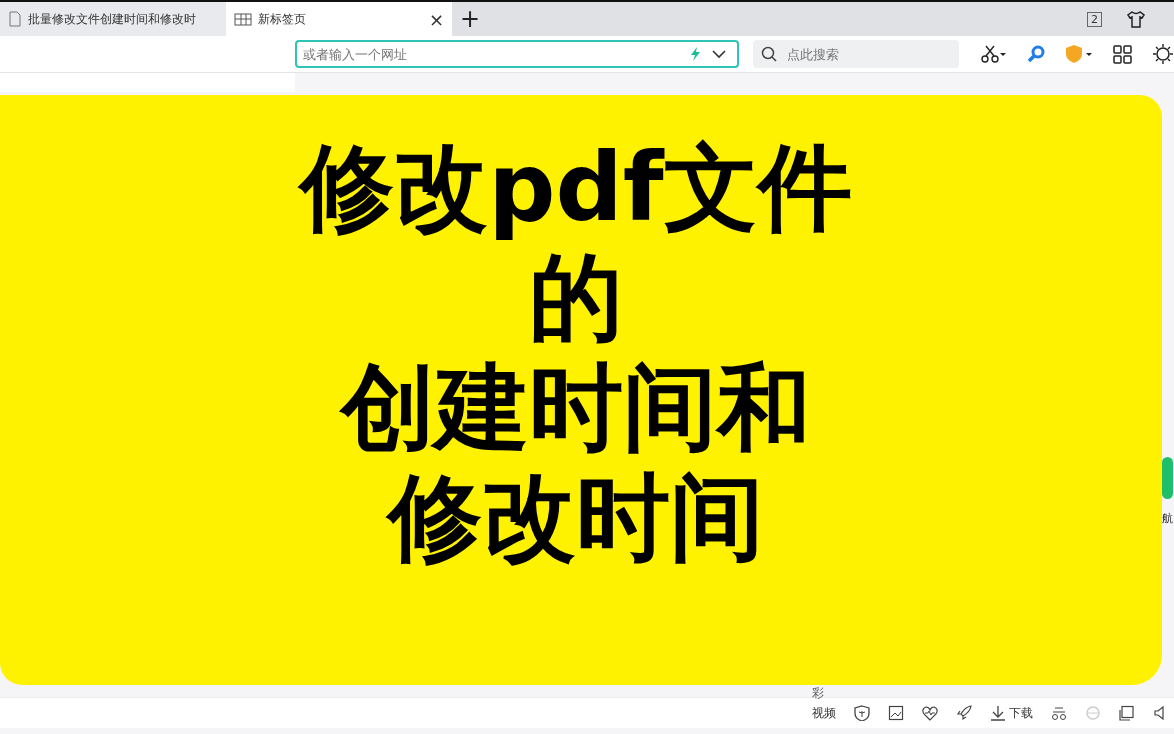 Image resolution: width=1174 pixels, height=734 pixels. Describe the element at coordinates (862, 713) in the screenshot. I see `shield-icon` at that location.